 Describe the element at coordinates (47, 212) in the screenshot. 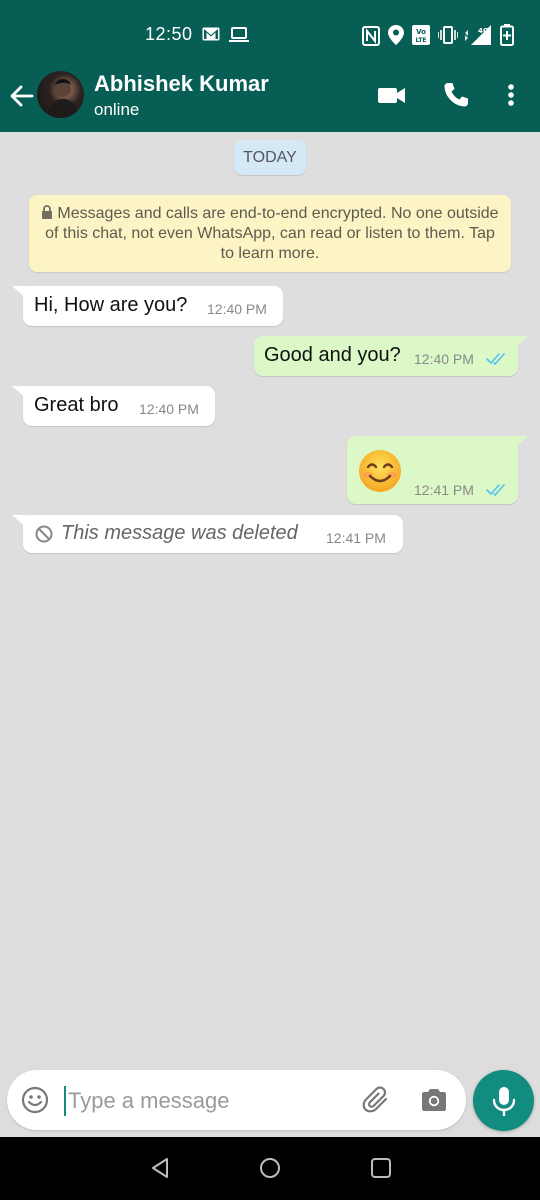

I see `lock-icon` at that location.